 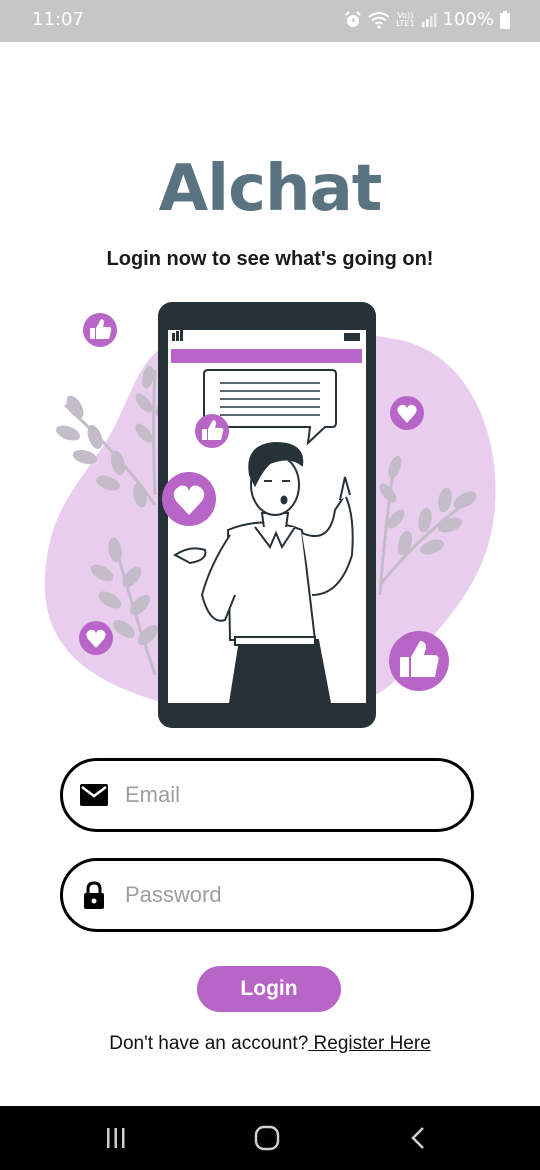 I want to click on password-field, so click(x=267, y=895).